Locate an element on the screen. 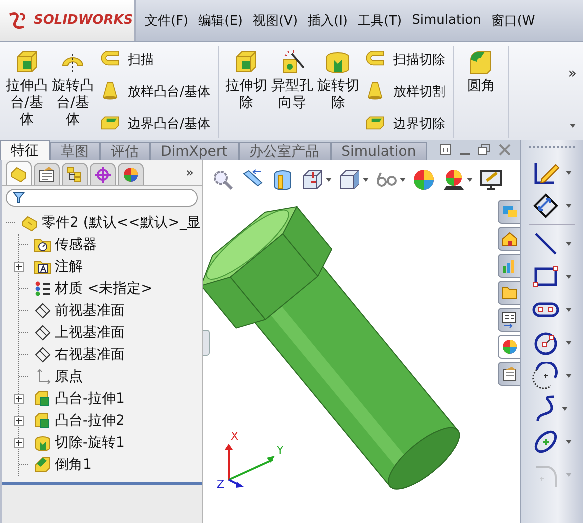 The width and height of the screenshot is (583, 523). tree-item: 材质 <未指定> is located at coordinates (104, 289).